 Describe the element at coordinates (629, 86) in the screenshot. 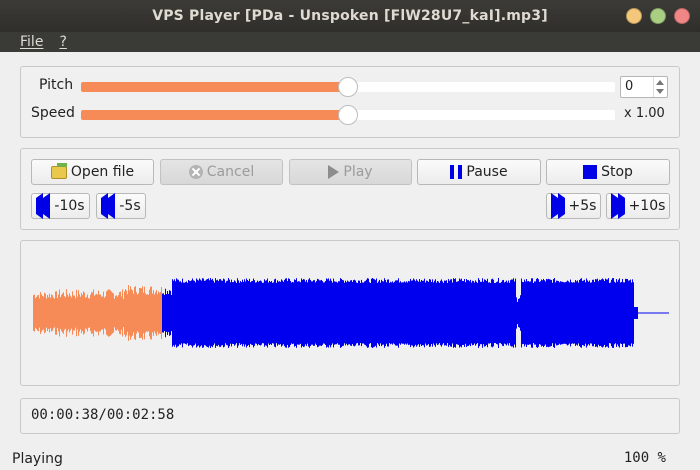

I see `pitch-value: 0` at that location.